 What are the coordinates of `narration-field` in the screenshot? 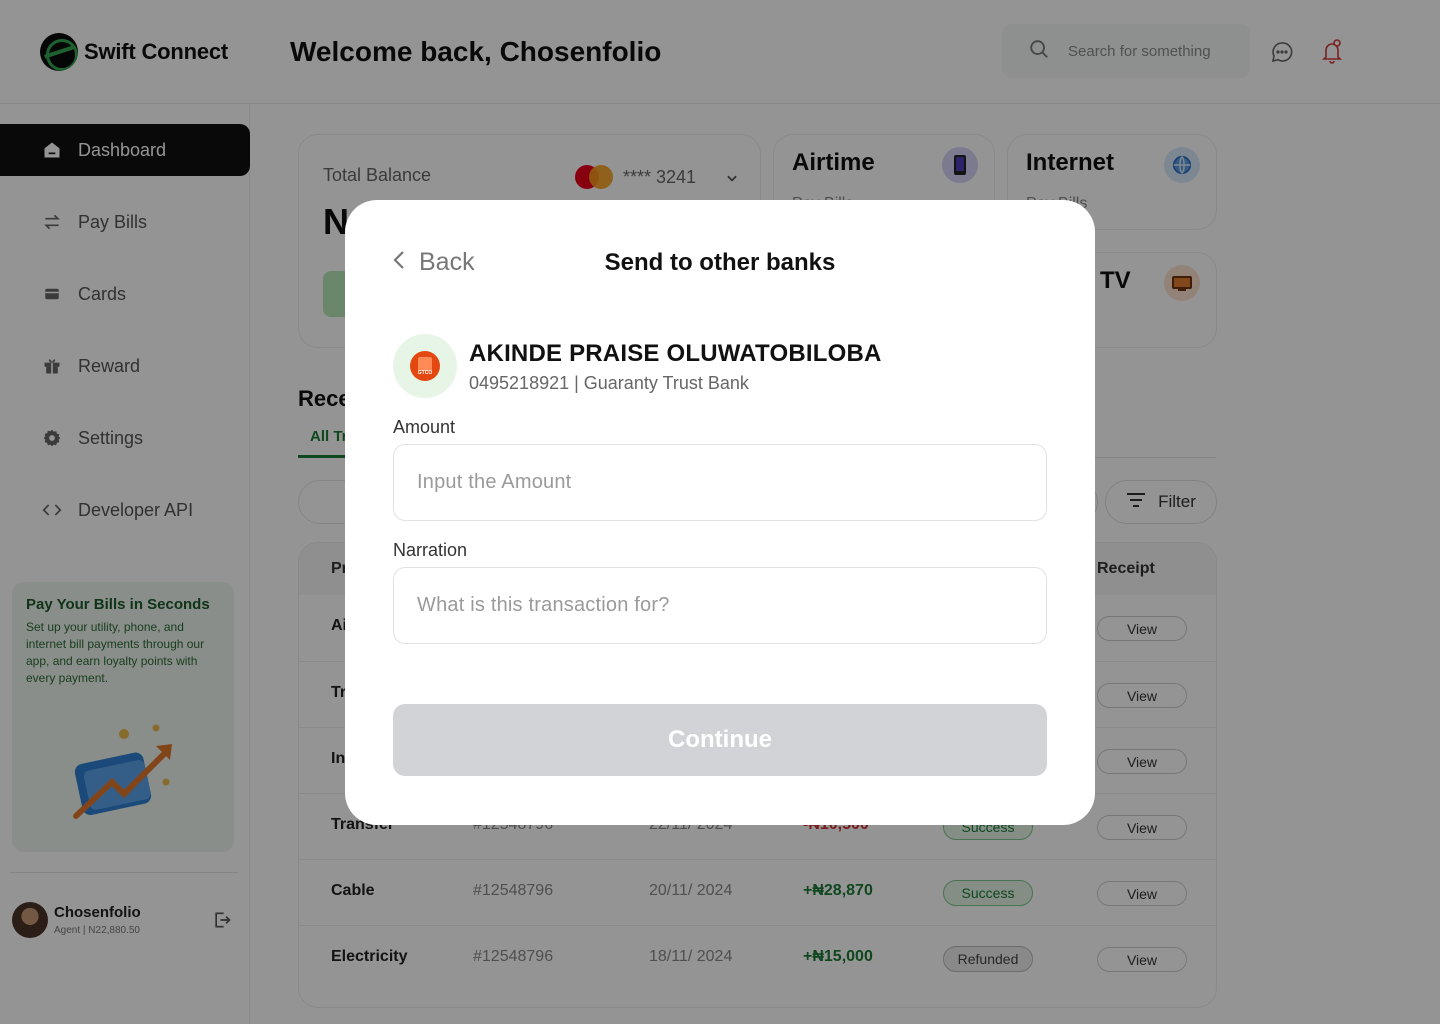 It's located at (720, 605).